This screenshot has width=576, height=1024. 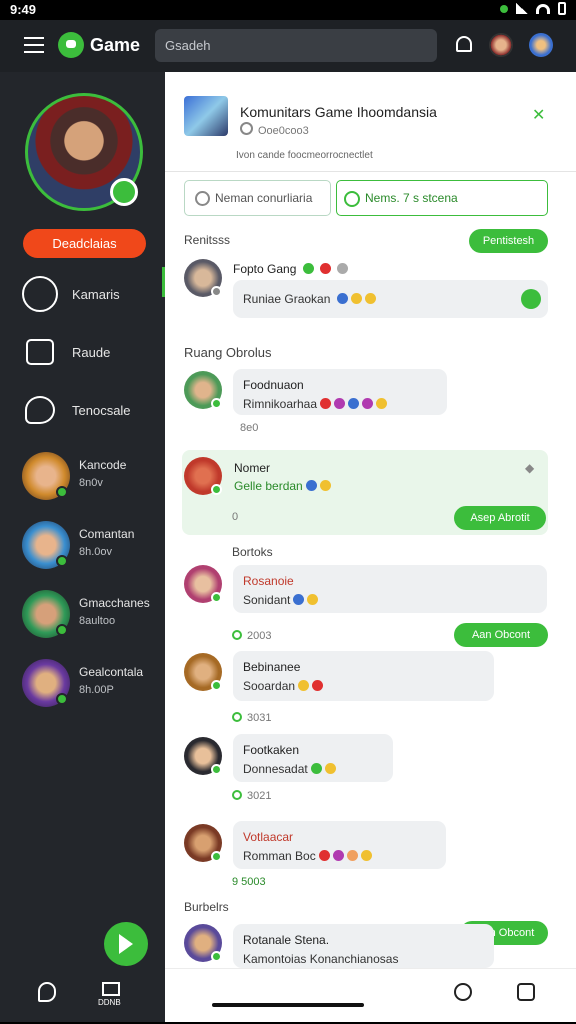 What do you see at coordinates (531, 299) in the screenshot?
I see `check-icon` at bounding box center [531, 299].